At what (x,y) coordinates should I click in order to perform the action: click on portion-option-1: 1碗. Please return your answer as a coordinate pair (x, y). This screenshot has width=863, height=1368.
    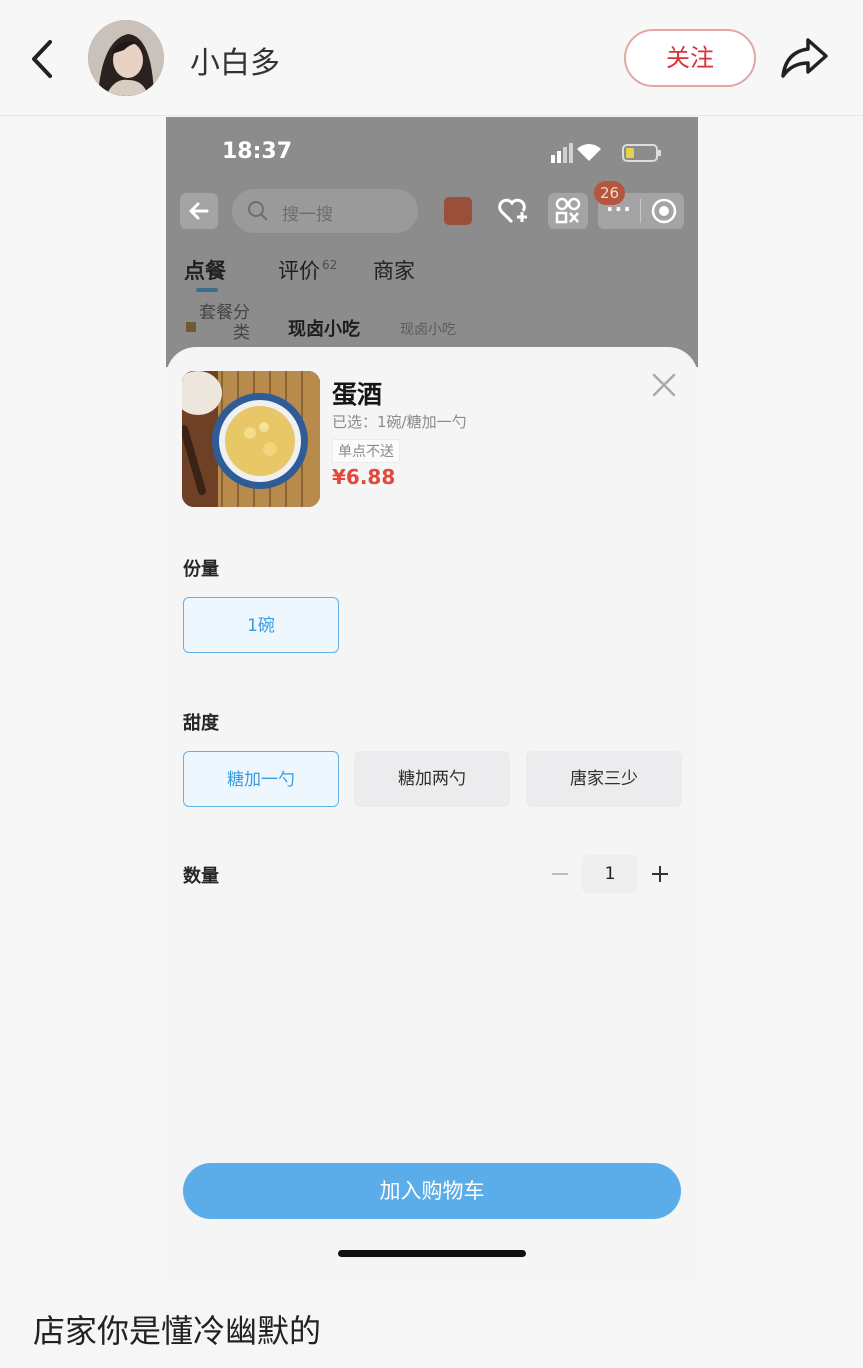
    Looking at the image, I should click on (261, 625).